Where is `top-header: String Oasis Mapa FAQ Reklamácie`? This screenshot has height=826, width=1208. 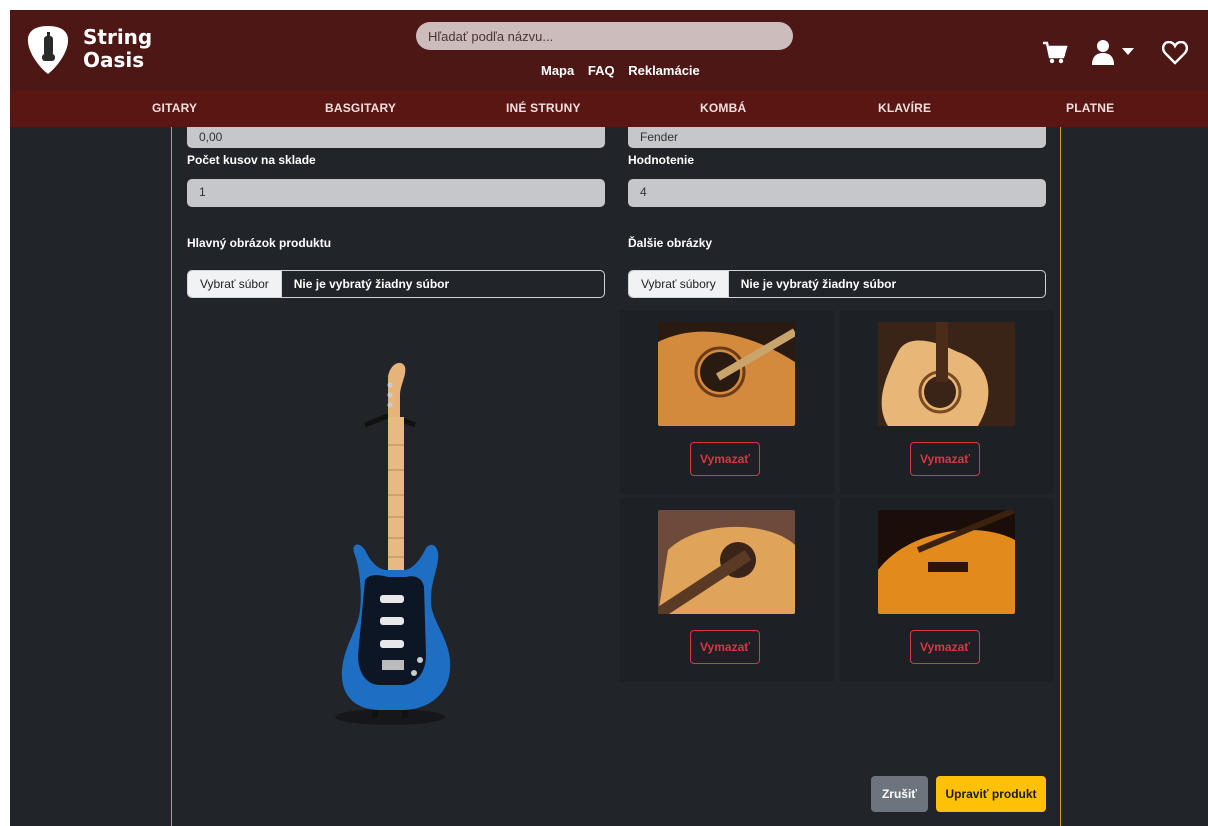 top-header: String Oasis Mapa FAQ Reklamácie is located at coordinates (609, 50).